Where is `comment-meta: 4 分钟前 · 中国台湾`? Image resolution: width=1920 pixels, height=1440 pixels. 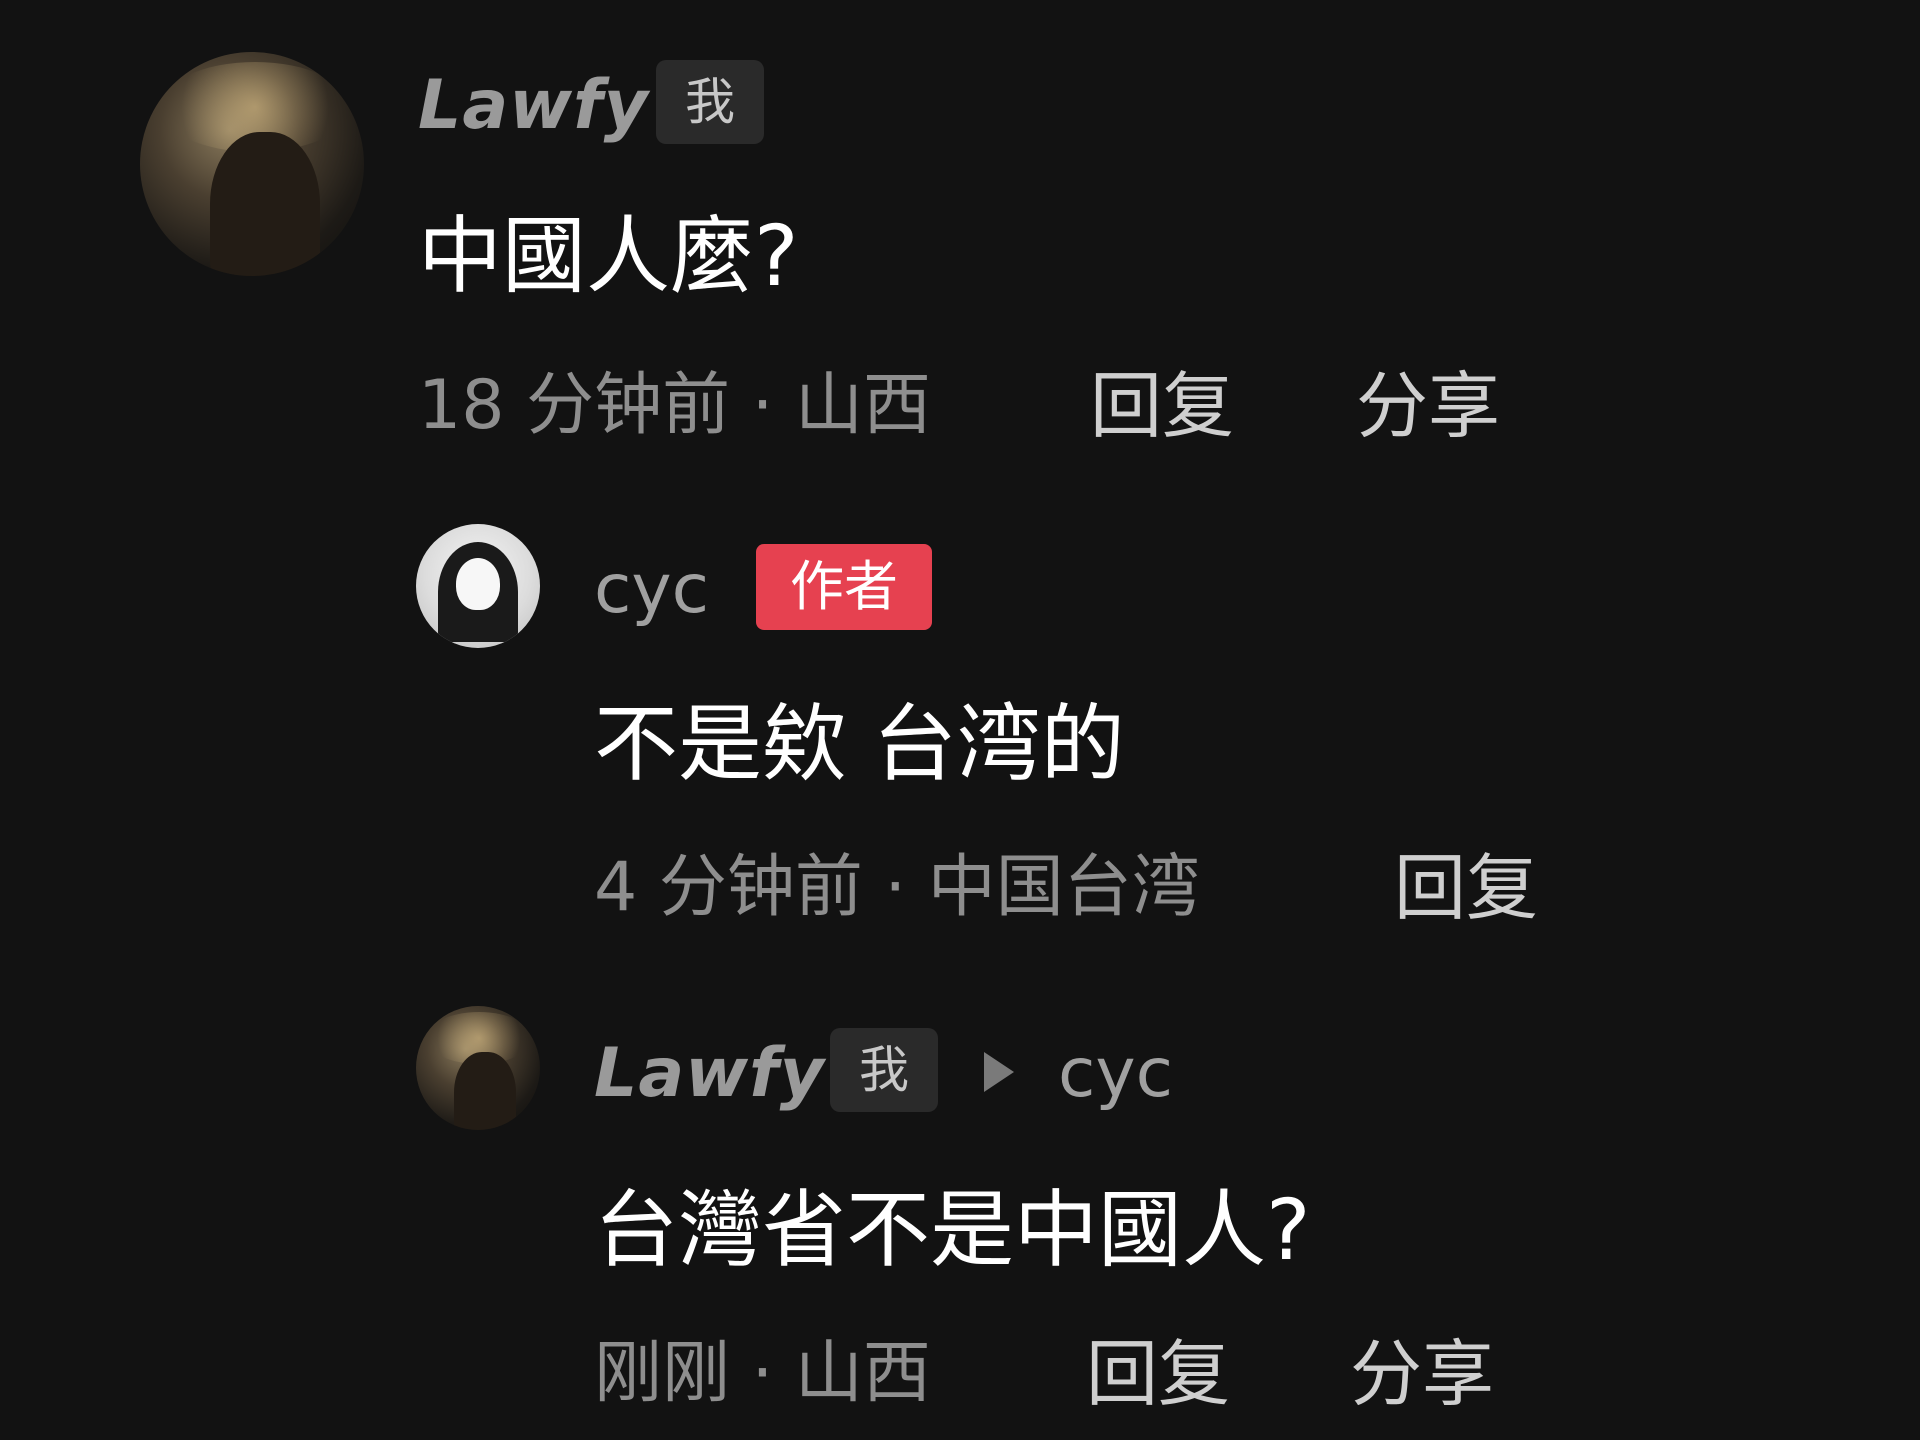 comment-meta: 4 分钟前 · 中国台湾 is located at coordinates (897, 887).